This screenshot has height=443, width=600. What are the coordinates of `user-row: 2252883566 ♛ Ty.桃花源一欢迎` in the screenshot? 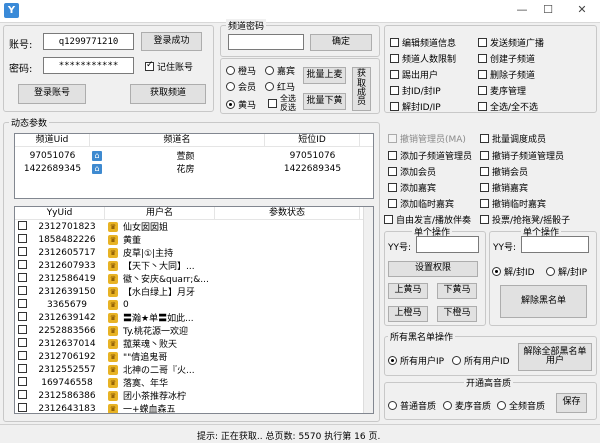 It's located at (194, 330).